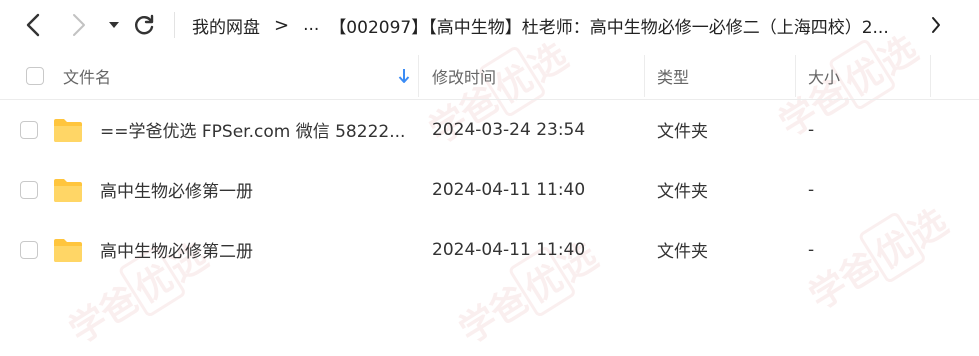 The height and width of the screenshot is (356, 979). I want to click on column-header-label: 文件名, so click(87, 77).